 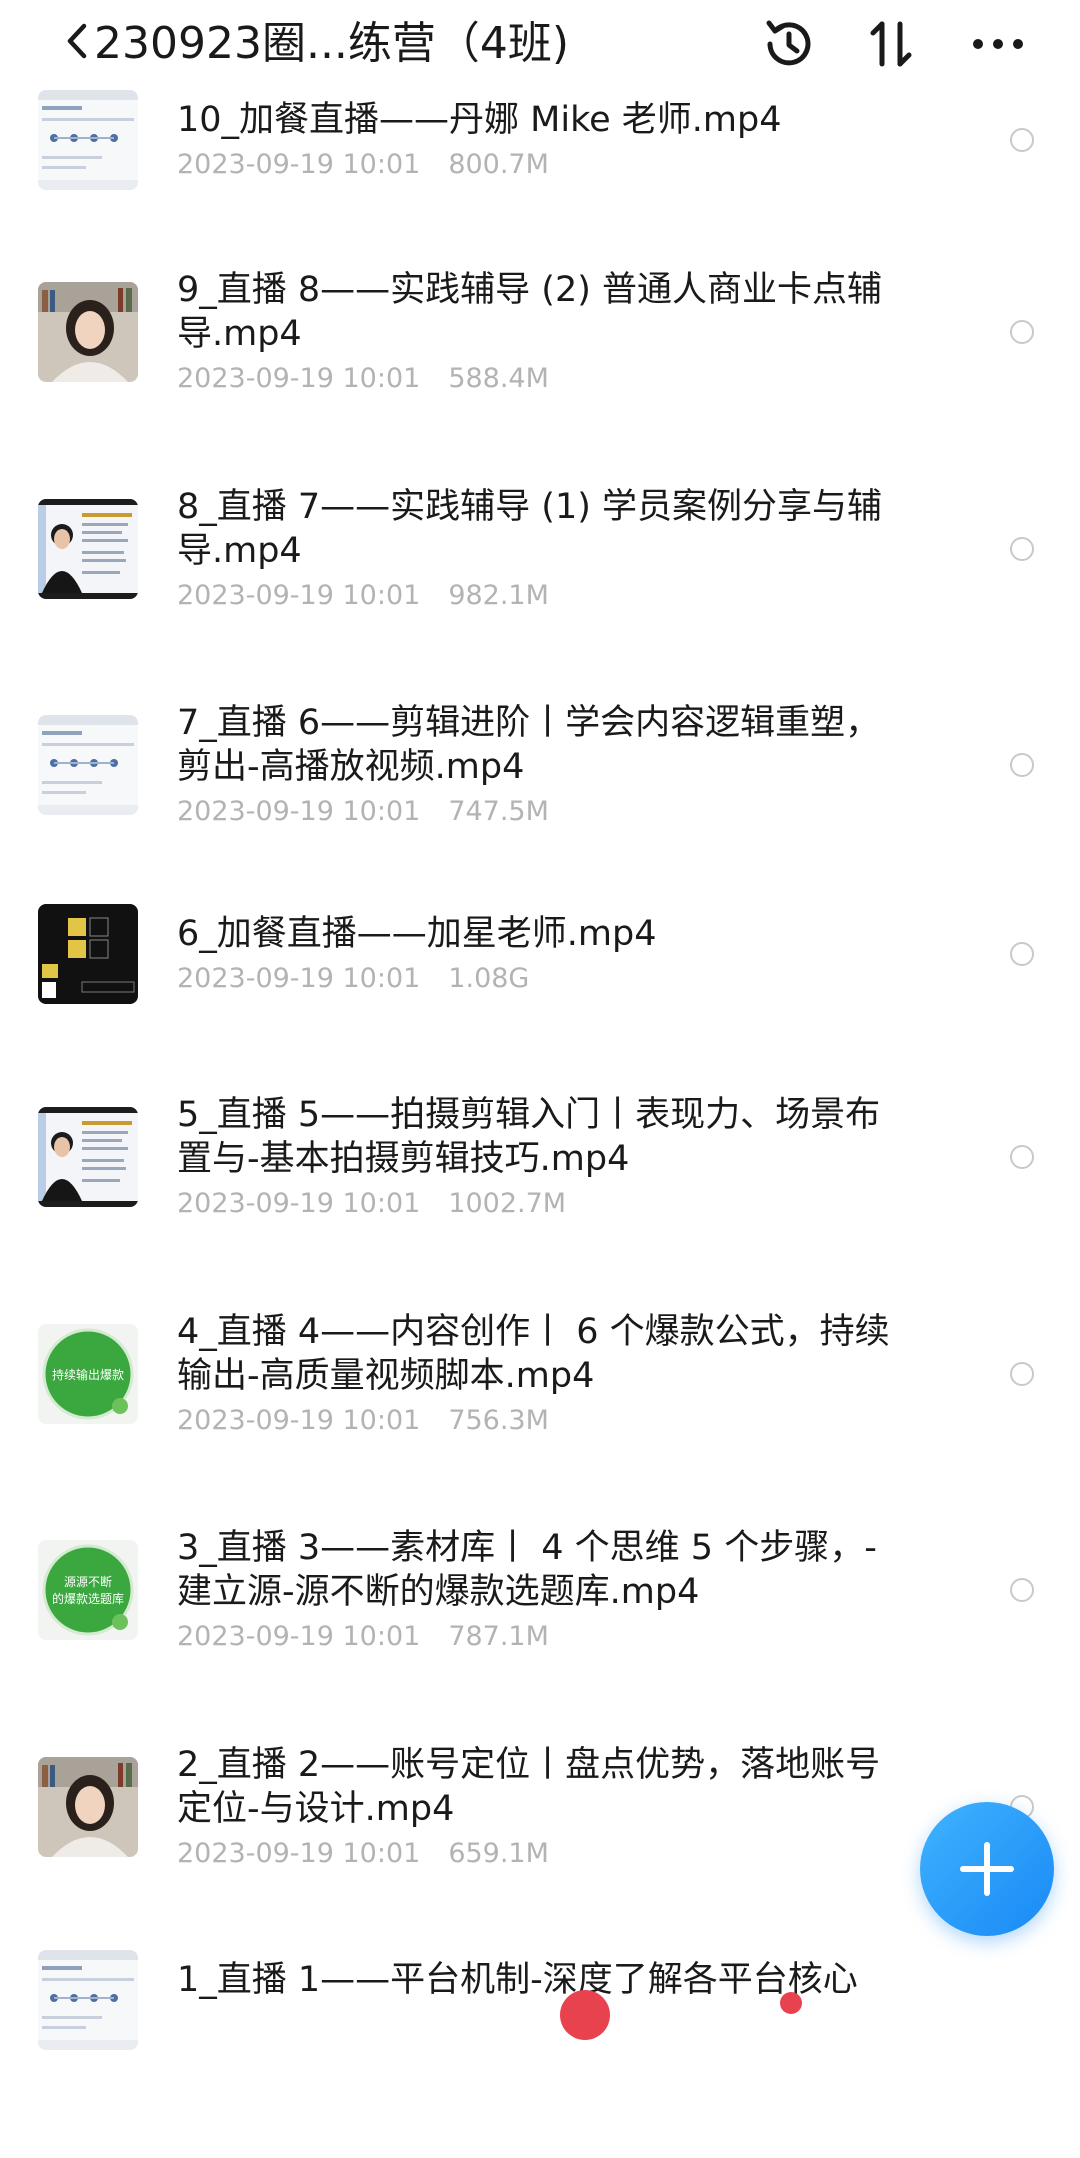 I want to click on file-row: 1_直播 1——平台机制-深度了解各平台核心, so click(x=540, y=2054).